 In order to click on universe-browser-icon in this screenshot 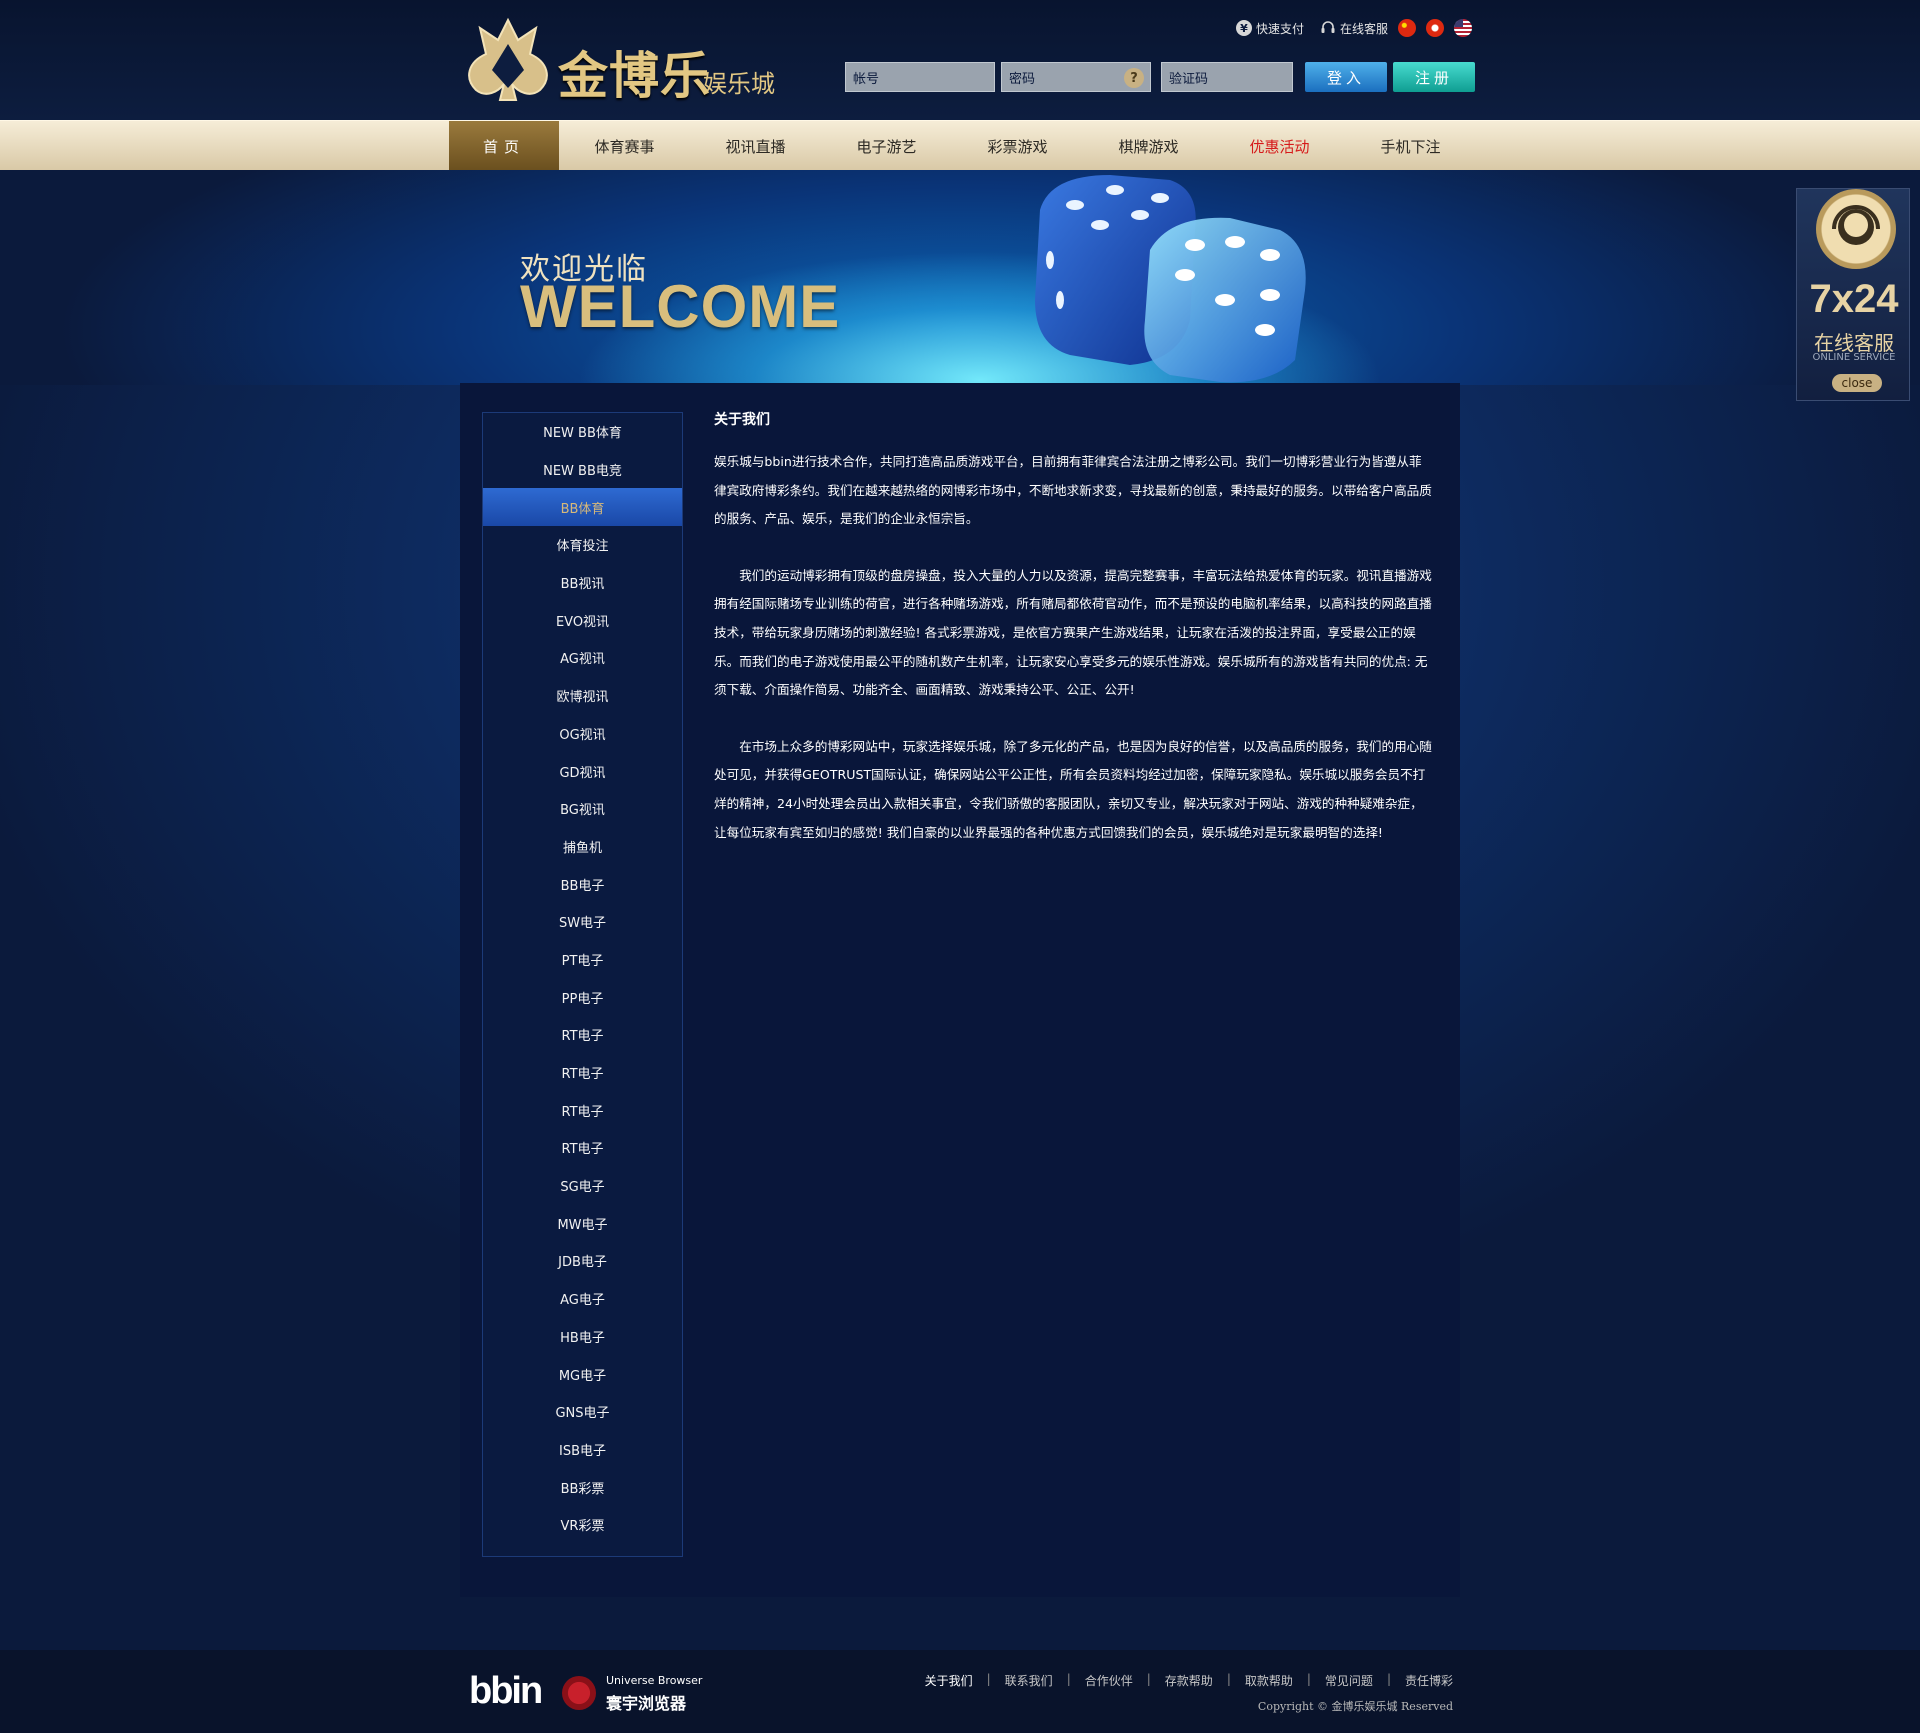, I will do `click(579, 1693)`.